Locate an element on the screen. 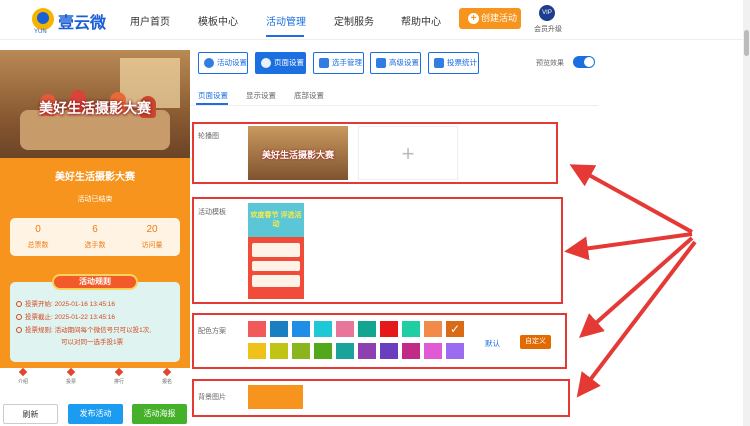 Image resolution: width=750 pixels, height=426 pixels. advanced-settings-button: 高级设置 is located at coordinates (395, 63).